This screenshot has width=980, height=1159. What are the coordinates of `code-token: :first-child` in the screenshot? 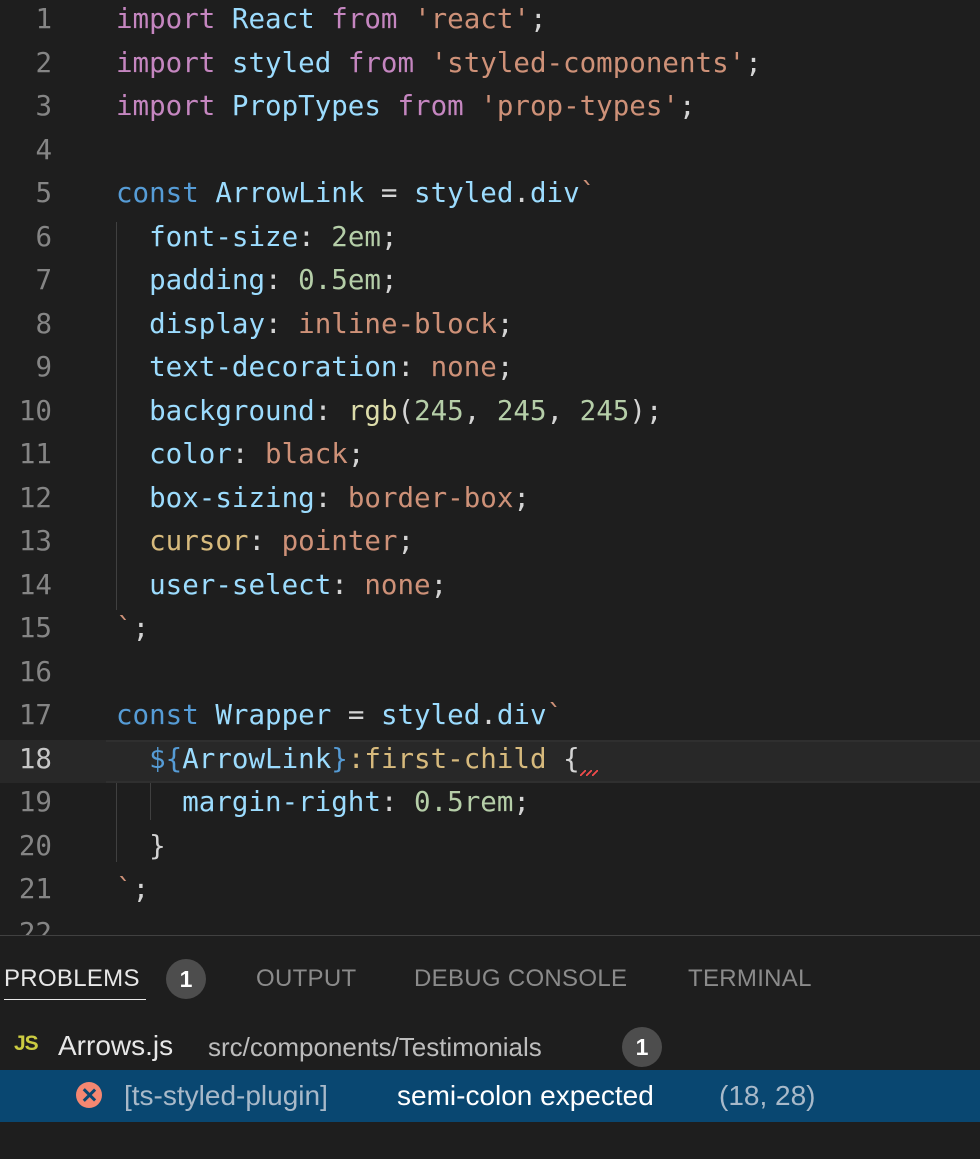 It's located at (447, 758).